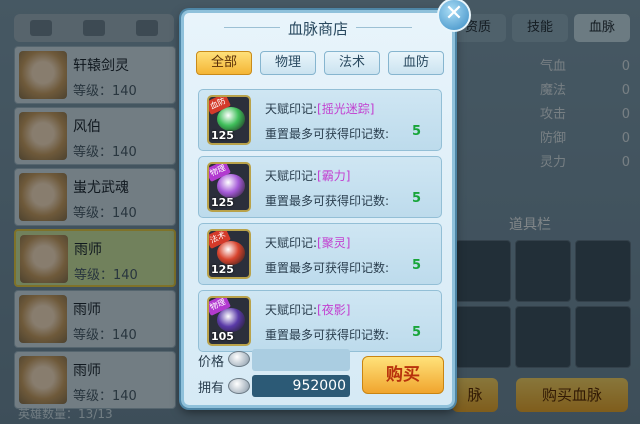 The height and width of the screenshot is (424, 640). What do you see at coordinates (553, 90) in the screenshot?
I see `stat-label: 魔法` at bounding box center [553, 90].